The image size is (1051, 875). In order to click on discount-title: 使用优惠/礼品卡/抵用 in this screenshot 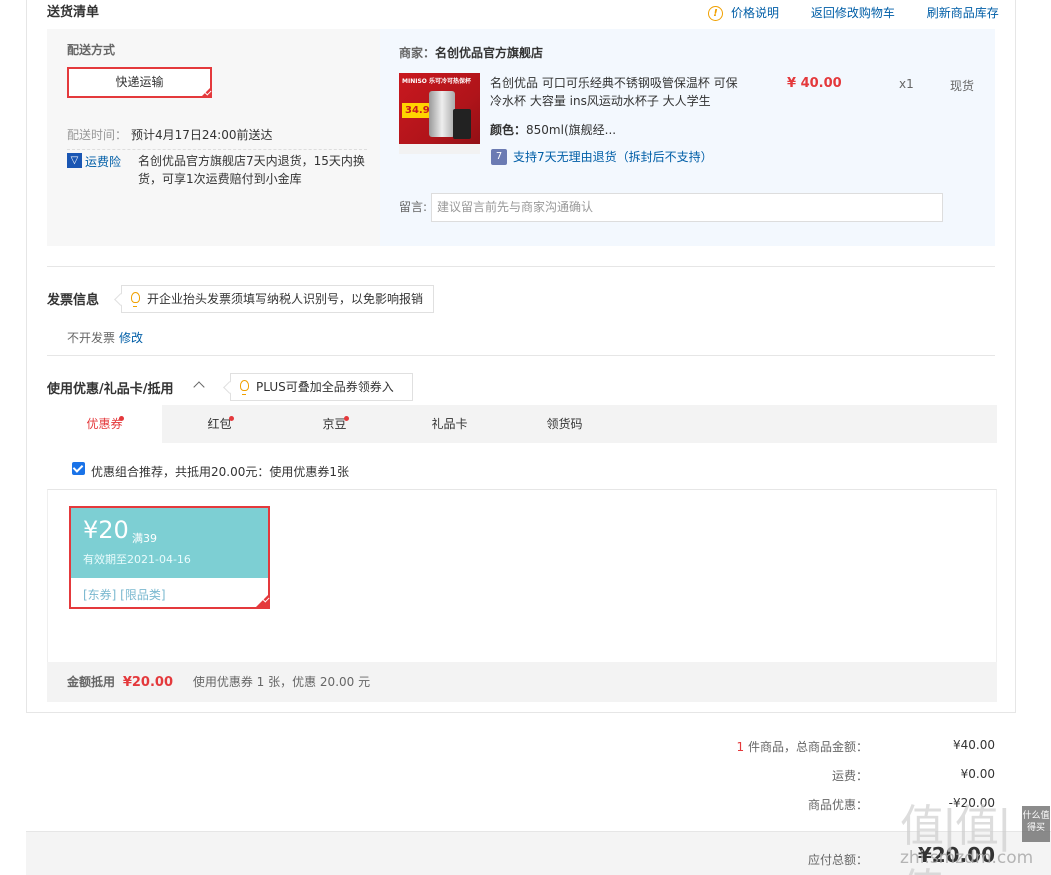, I will do `click(110, 387)`.